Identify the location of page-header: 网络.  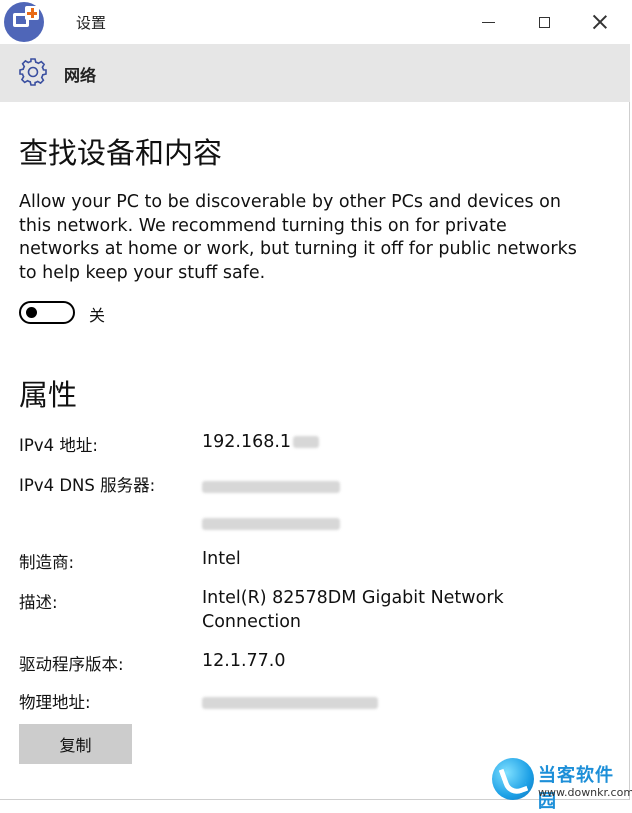
(315, 73).